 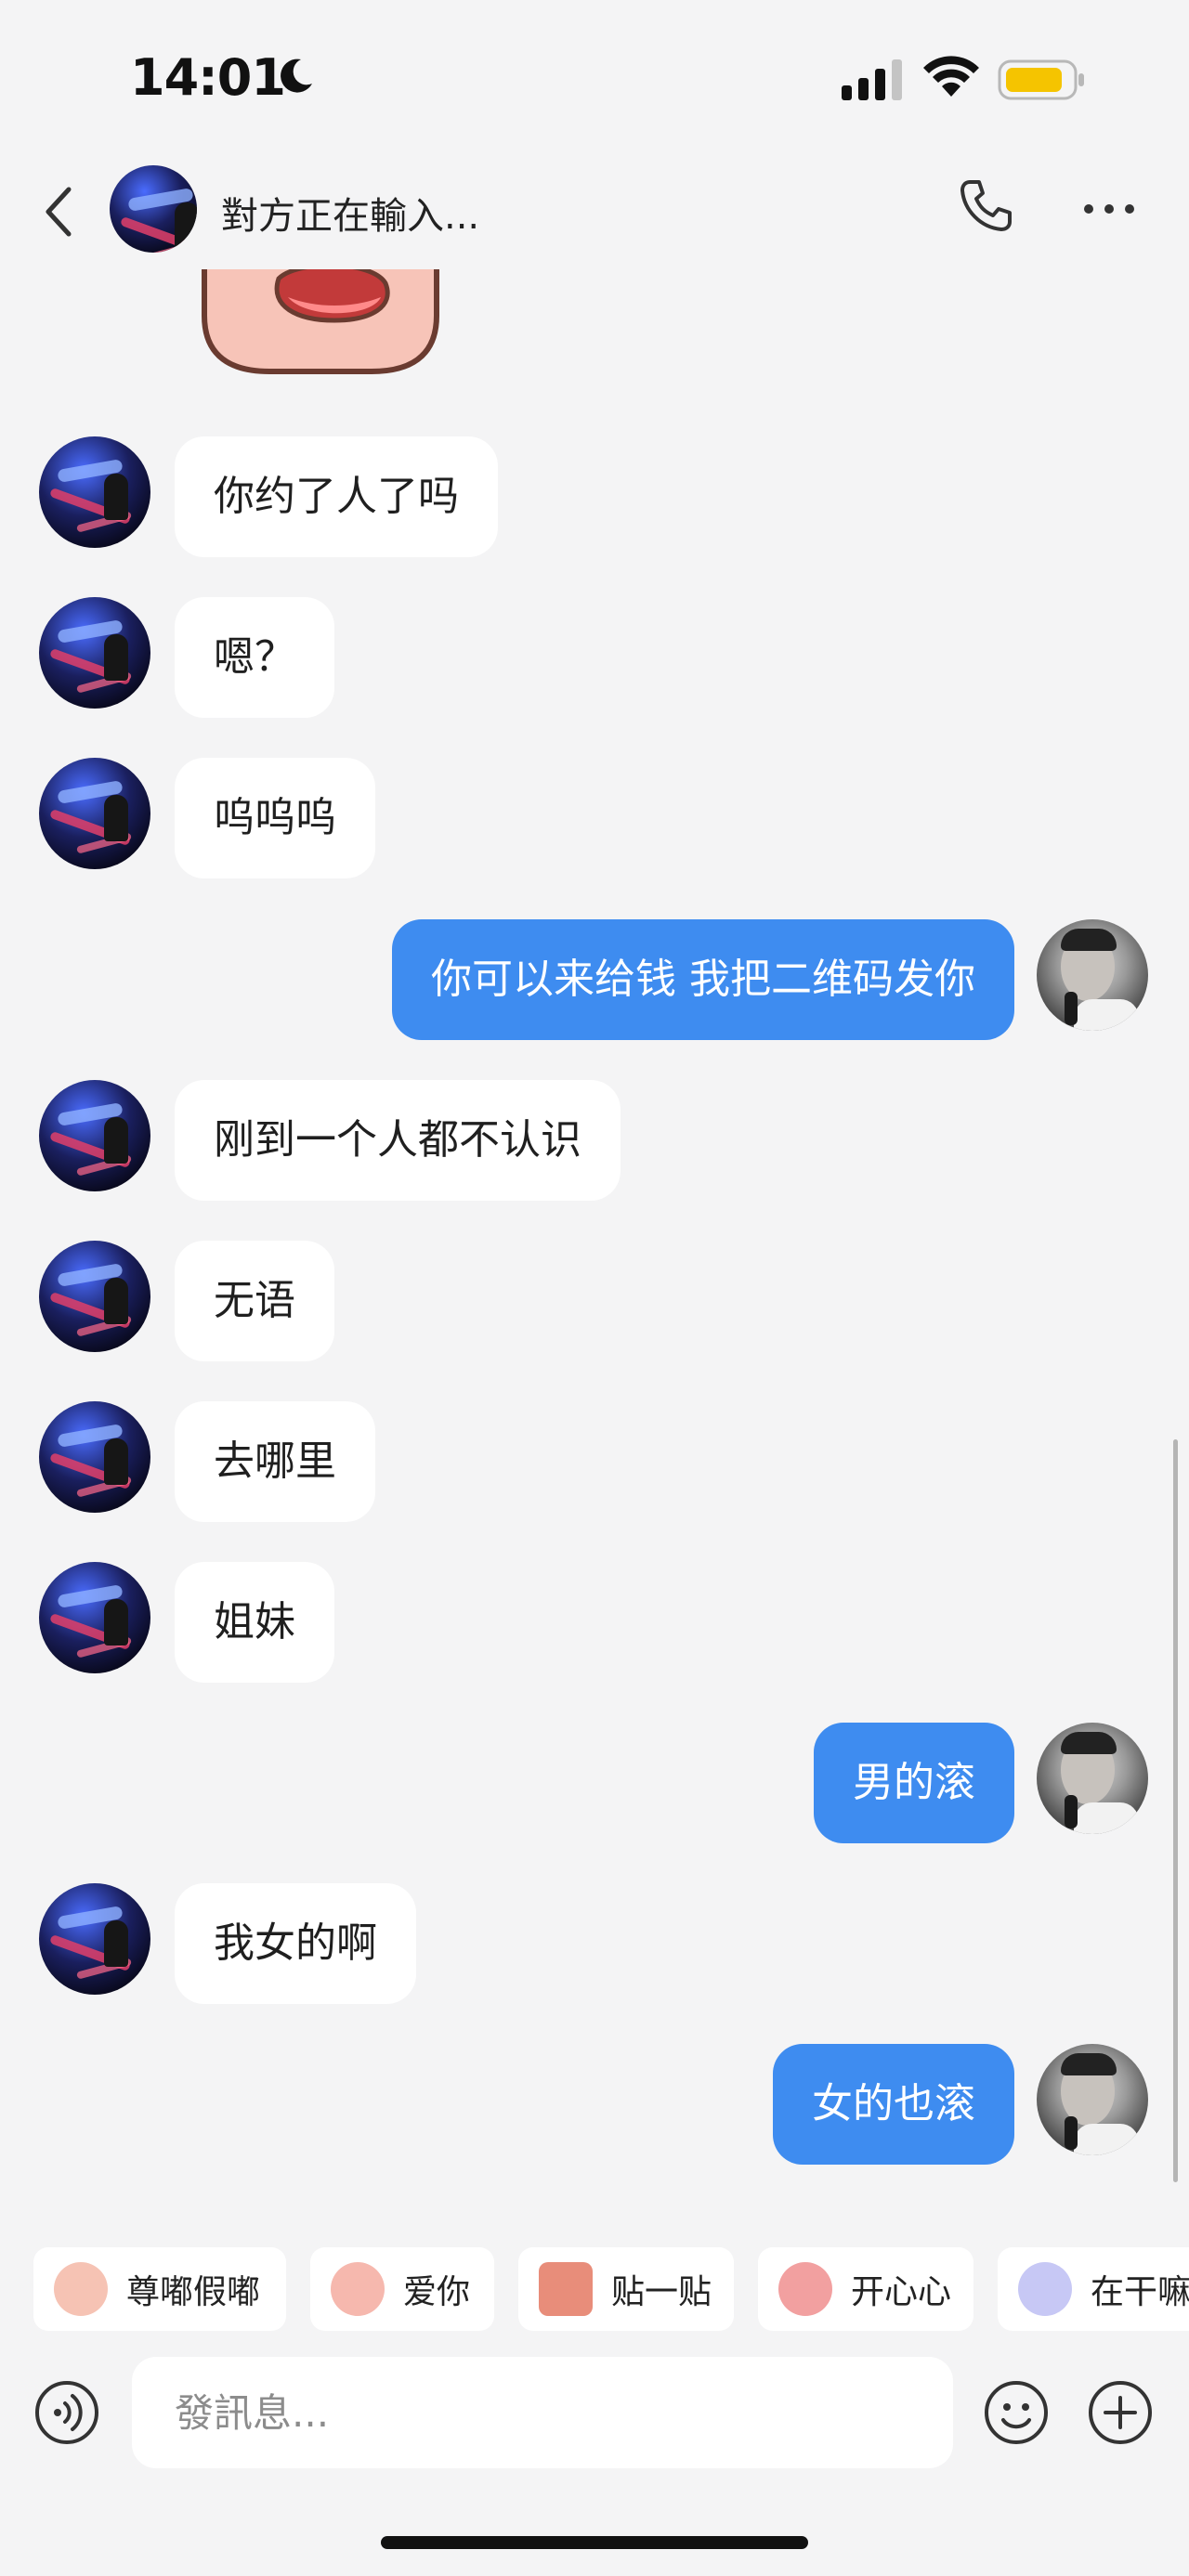 What do you see at coordinates (914, 1783) in the screenshot?
I see `message-bubble: 男的滚` at bounding box center [914, 1783].